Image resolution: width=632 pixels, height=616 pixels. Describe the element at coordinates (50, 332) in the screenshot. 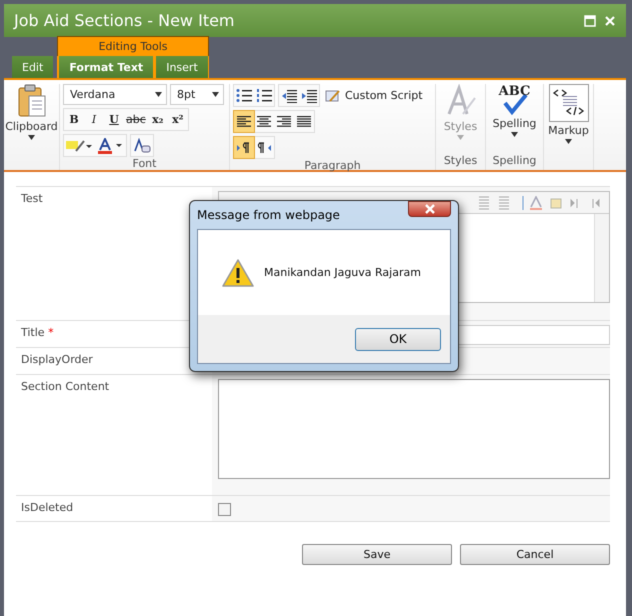

I see `required-asterisk: *` at that location.